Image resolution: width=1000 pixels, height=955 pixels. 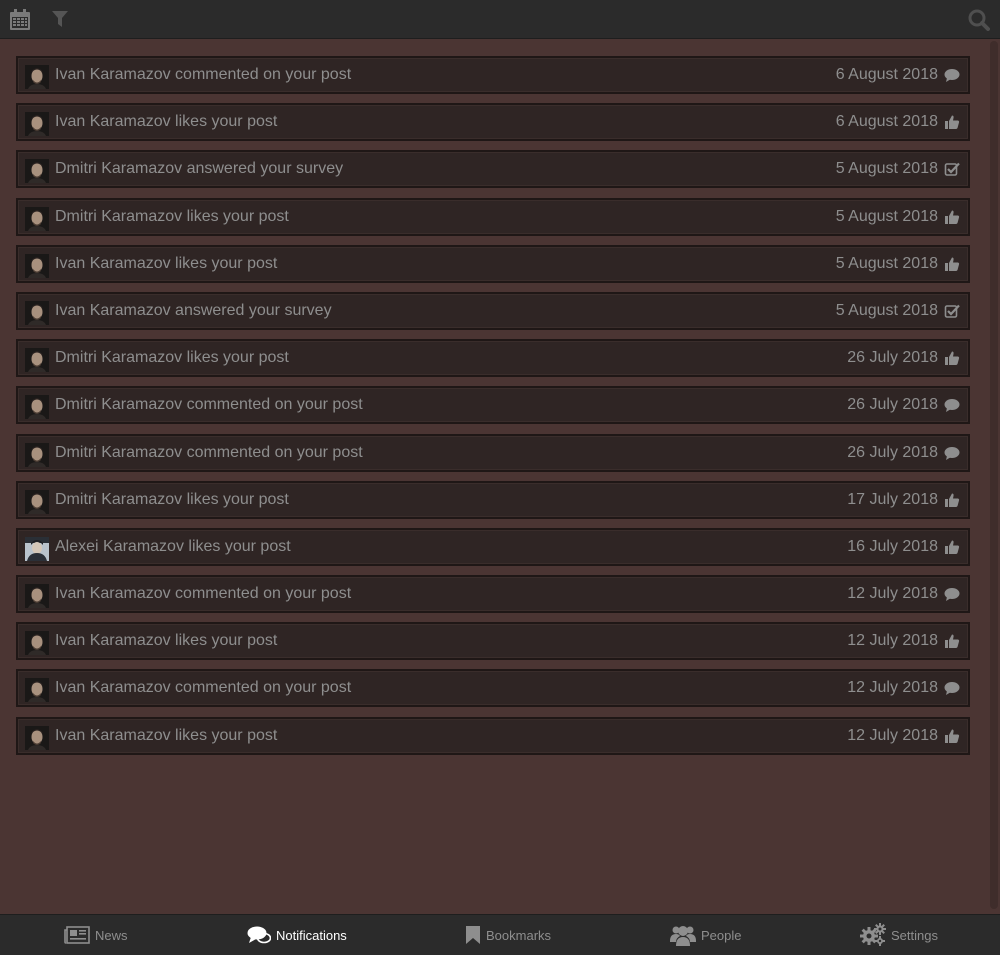 What do you see at coordinates (500, 19) in the screenshot?
I see `top-toolbar` at bounding box center [500, 19].